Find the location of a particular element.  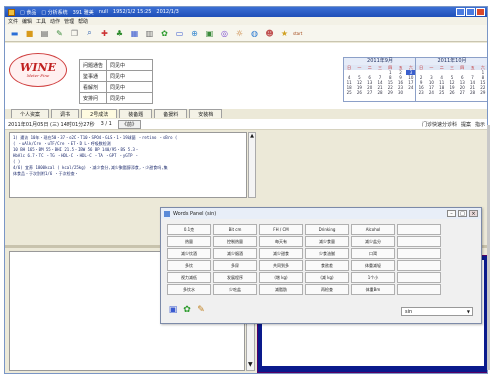

maximize-icon: □ is located at coordinates (462, 213).